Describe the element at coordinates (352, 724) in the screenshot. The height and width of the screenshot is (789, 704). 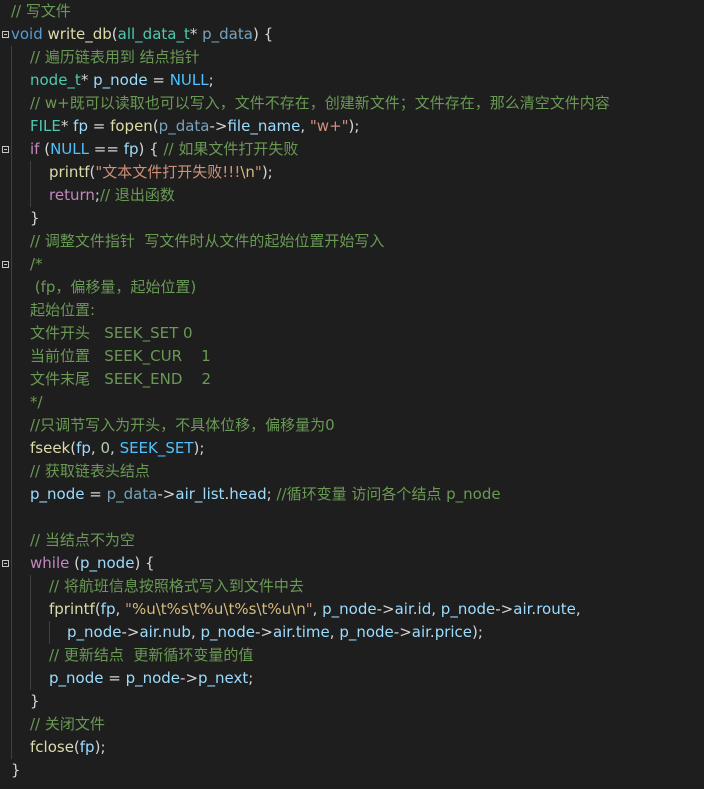
I see `code-line: // 关闭文件` at that location.